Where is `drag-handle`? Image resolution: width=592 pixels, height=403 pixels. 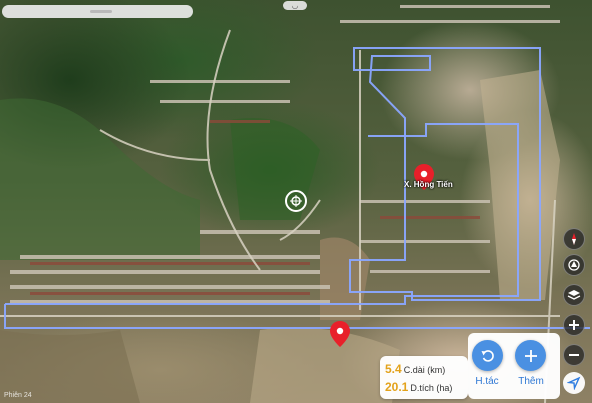 drag-handle is located at coordinates (101, 11).